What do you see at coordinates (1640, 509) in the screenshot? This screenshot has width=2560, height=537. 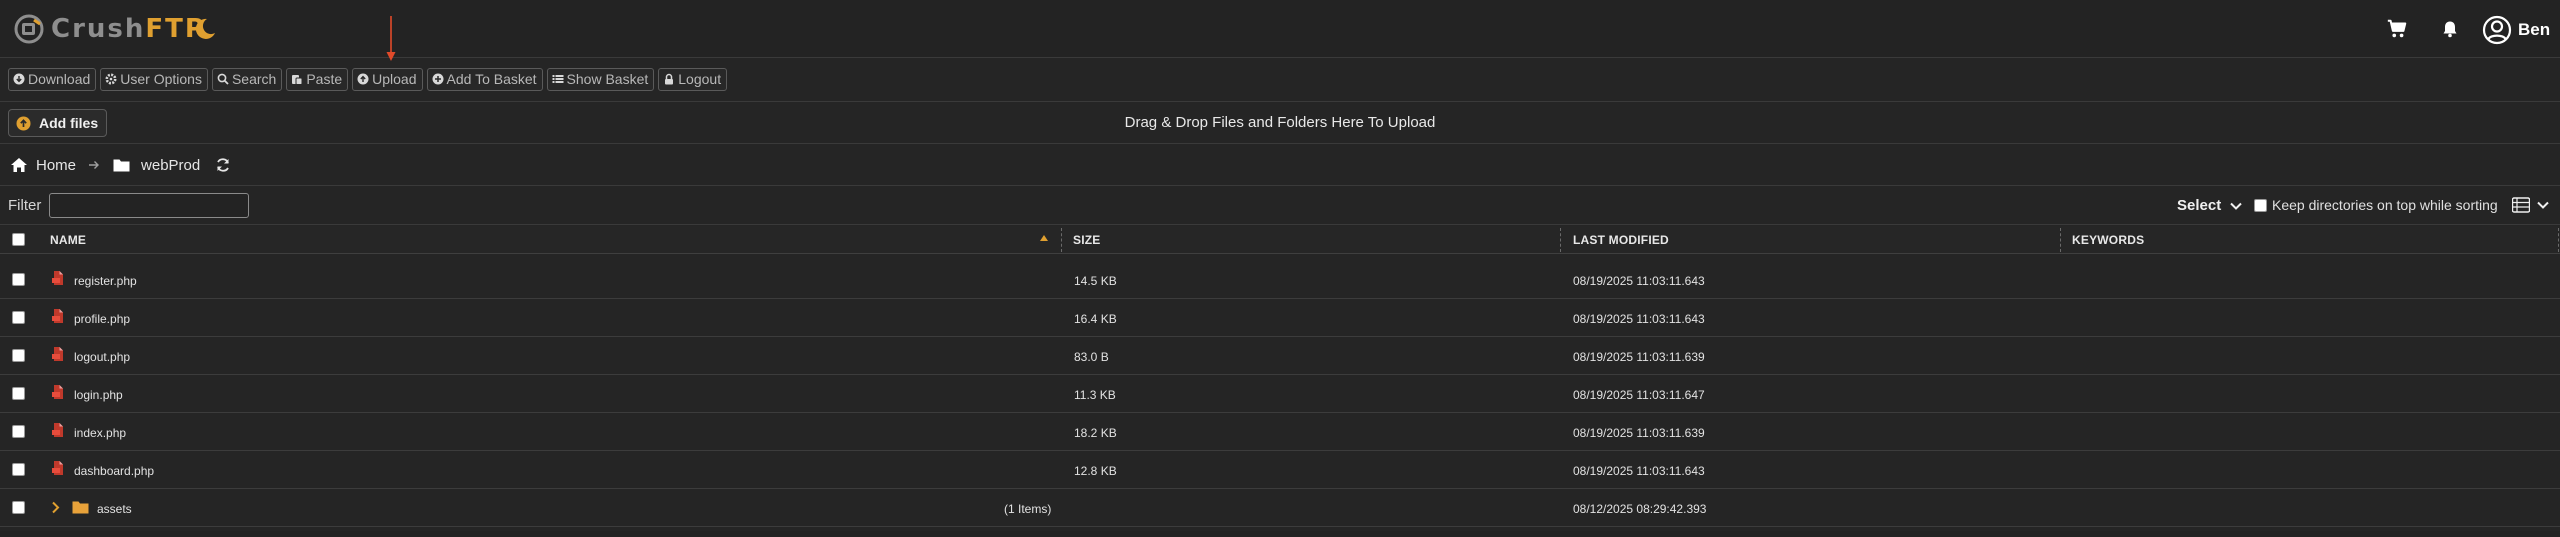 I see `folder-modified: 08/12/2025 08:29:42.393` at bounding box center [1640, 509].